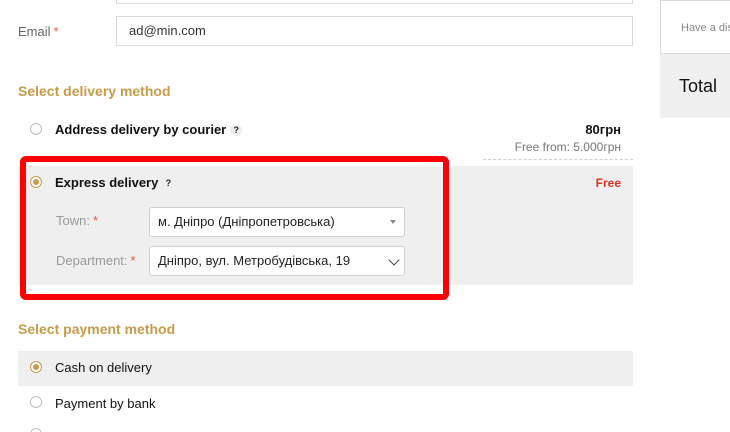 This screenshot has width=730, height=432. What do you see at coordinates (695, 86) in the screenshot?
I see `total-panel: Total` at bounding box center [695, 86].